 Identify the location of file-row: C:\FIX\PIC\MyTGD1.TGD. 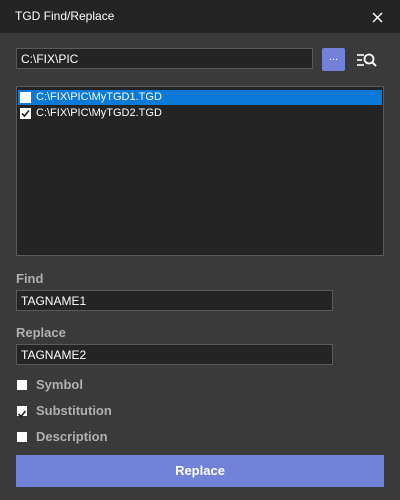
(200, 97).